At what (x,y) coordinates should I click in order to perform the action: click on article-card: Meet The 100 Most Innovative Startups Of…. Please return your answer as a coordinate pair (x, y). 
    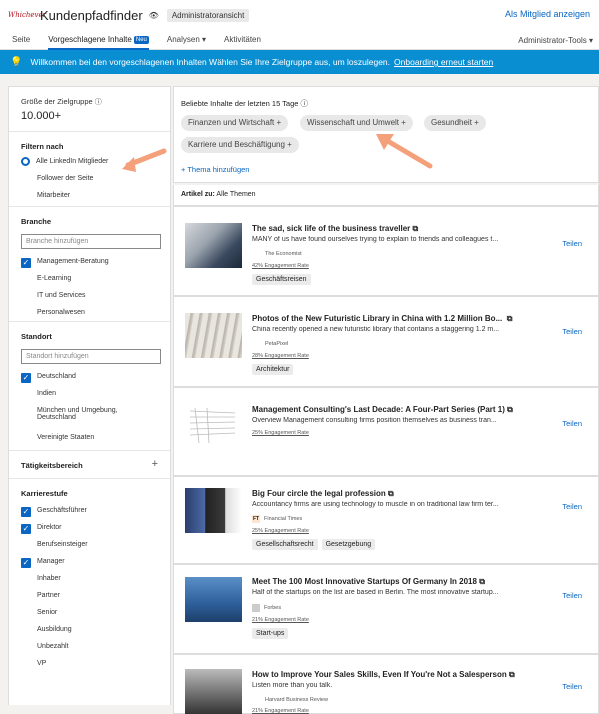
    Looking at the image, I should click on (386, 609).